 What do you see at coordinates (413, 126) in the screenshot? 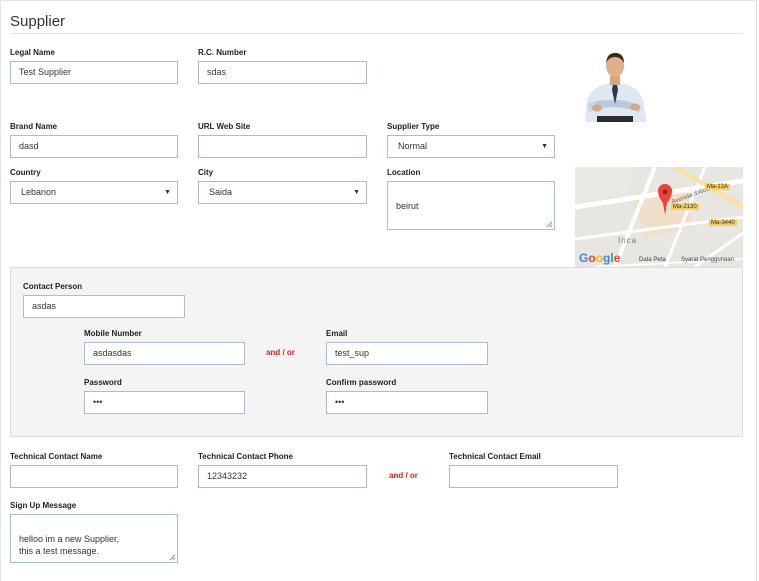
I see `supplier-type-label: Supplier Type` at bounding box center [413, 126].